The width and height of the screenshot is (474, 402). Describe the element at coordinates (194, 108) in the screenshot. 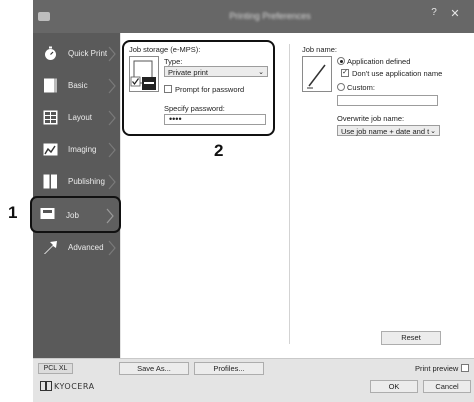

I see `specify-password-label: Specify password:` at that location.